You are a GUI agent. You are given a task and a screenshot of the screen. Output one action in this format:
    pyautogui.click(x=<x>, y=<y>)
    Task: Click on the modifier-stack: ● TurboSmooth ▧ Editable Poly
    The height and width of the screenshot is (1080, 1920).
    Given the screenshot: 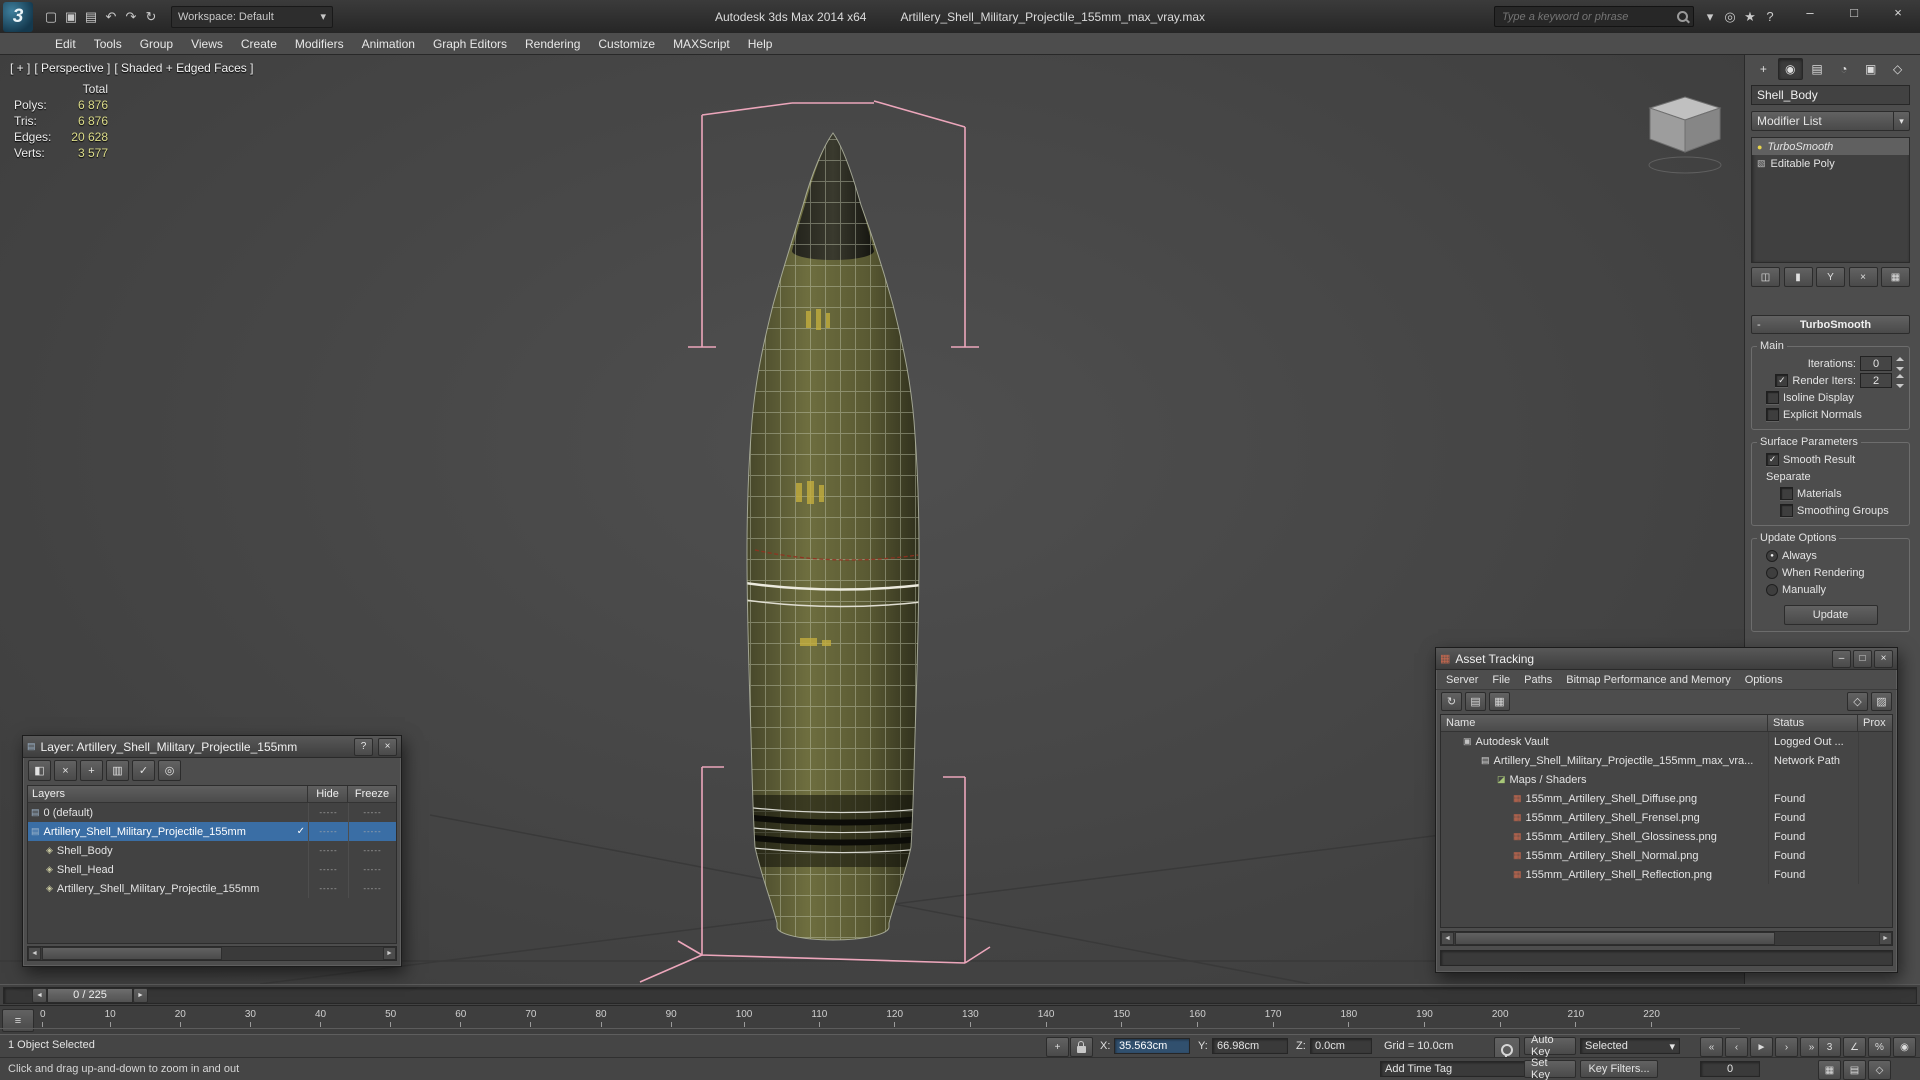 What is the action you would take?
    pyautogui.click(x=1830, y=200)
    